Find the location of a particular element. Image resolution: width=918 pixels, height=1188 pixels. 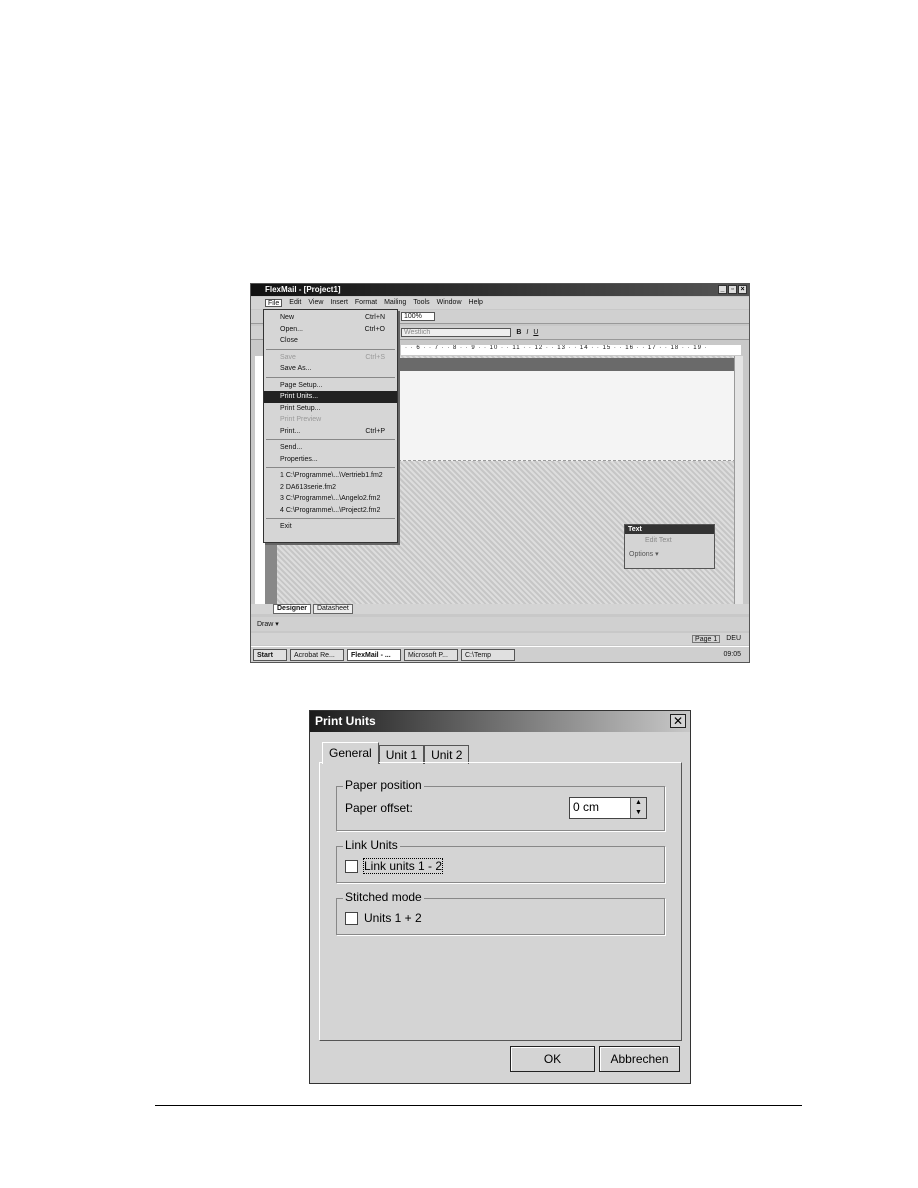

window-title-bar: FlexMail - [Project1] _ ▫ × is located at coordinates (500, 290).